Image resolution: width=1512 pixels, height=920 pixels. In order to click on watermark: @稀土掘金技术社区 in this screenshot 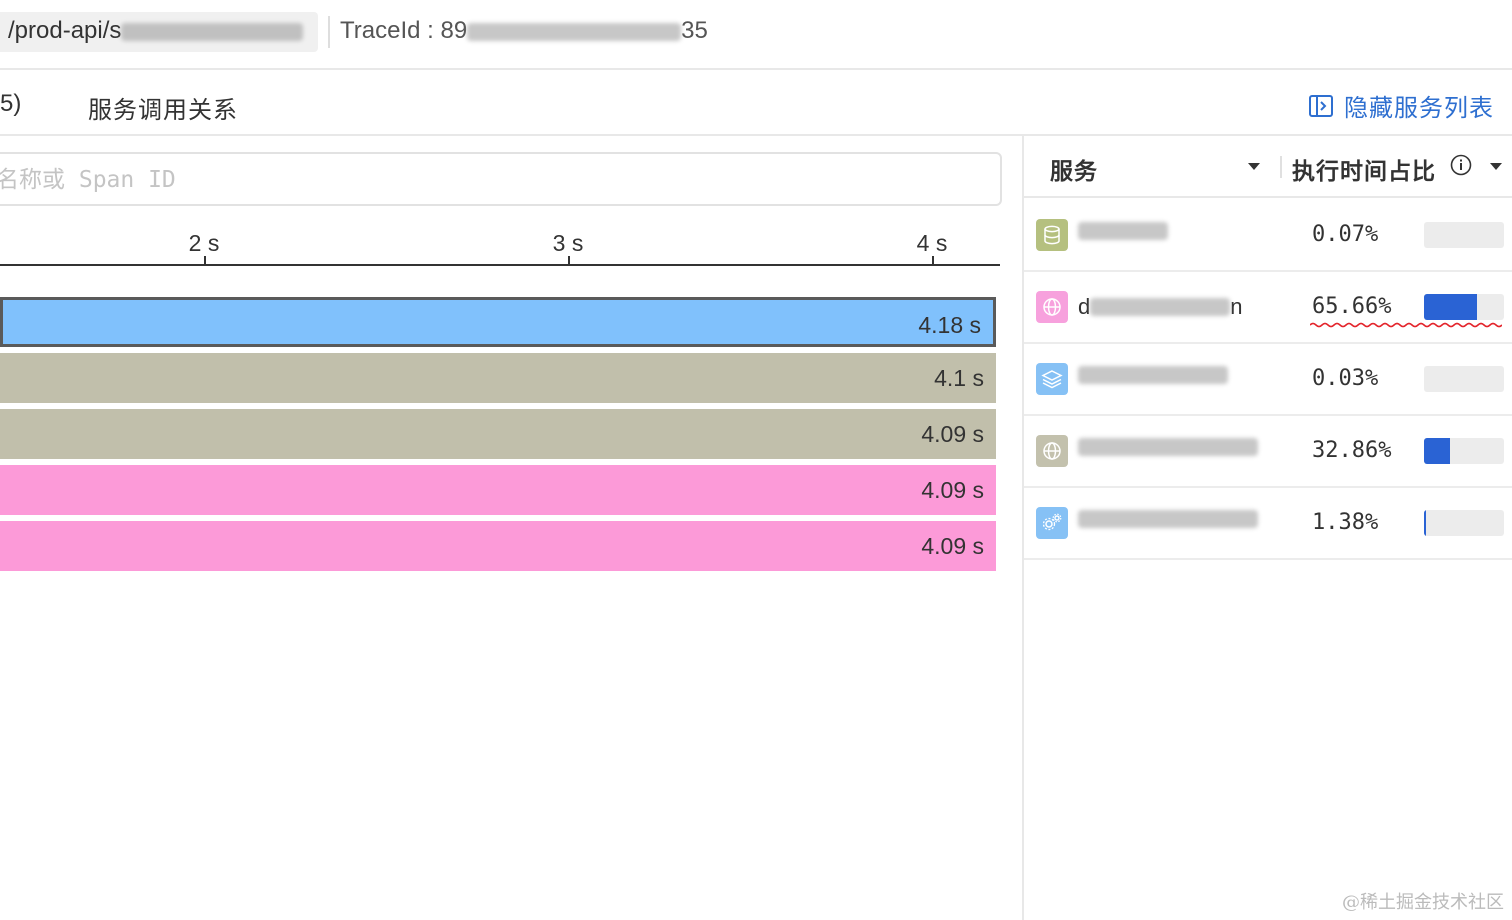, I will do `click(1423, 902)`.